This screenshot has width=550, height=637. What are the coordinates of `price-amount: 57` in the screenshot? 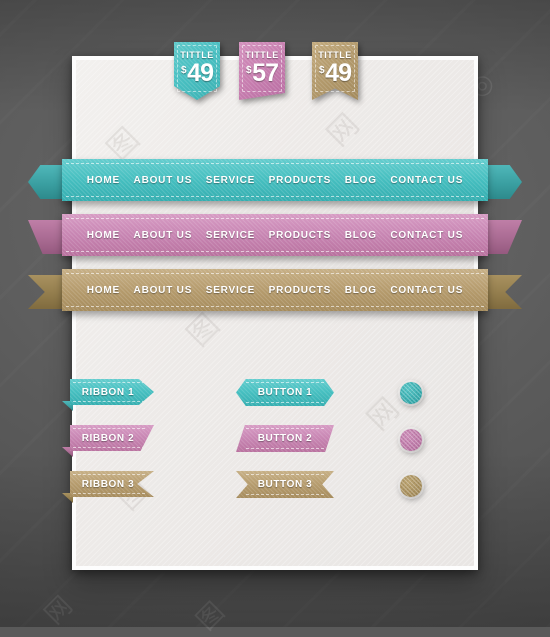 It's located at (265, 73).